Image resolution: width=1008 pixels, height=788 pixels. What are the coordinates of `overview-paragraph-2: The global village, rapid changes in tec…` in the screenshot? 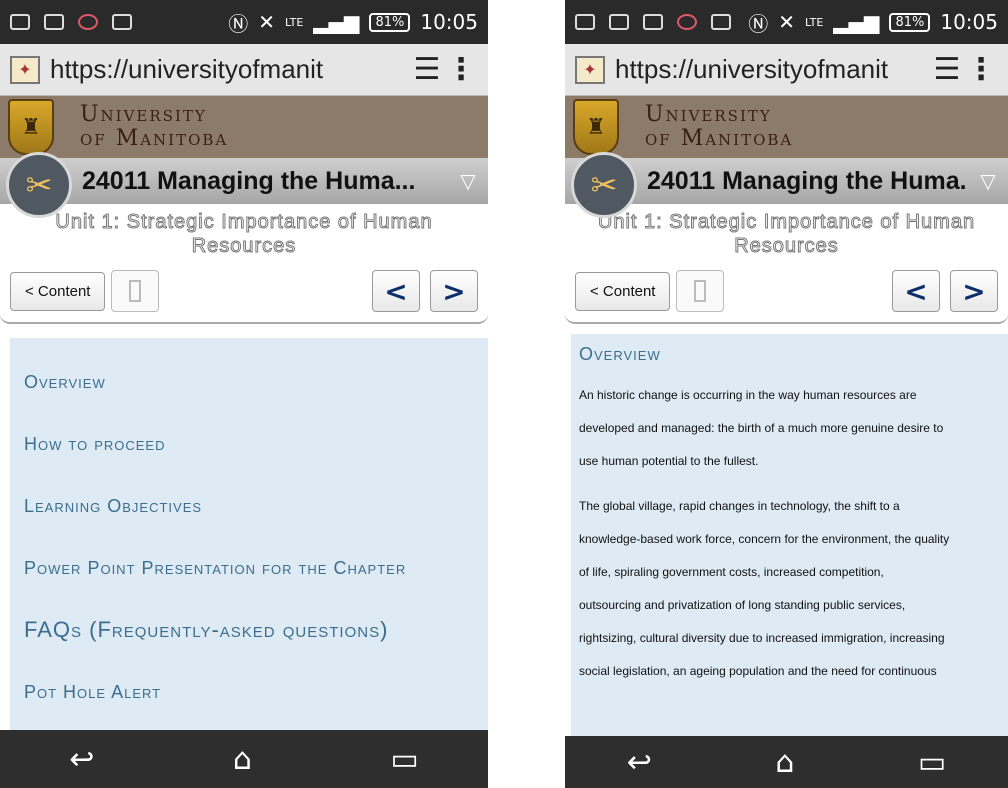 It's located at (789, 589).